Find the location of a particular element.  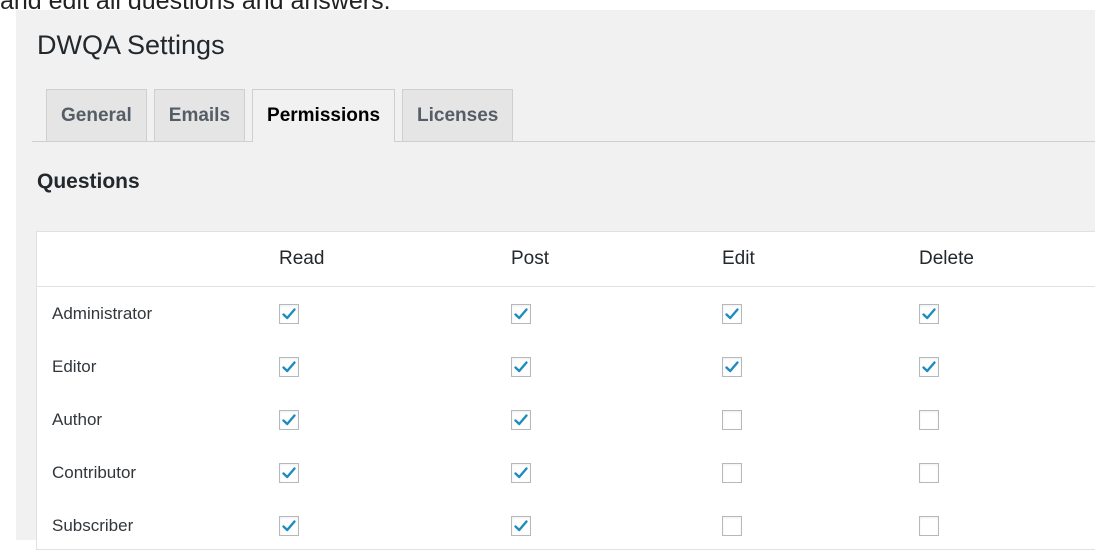

table-row: Contributor is located at coordinates (566, 473).